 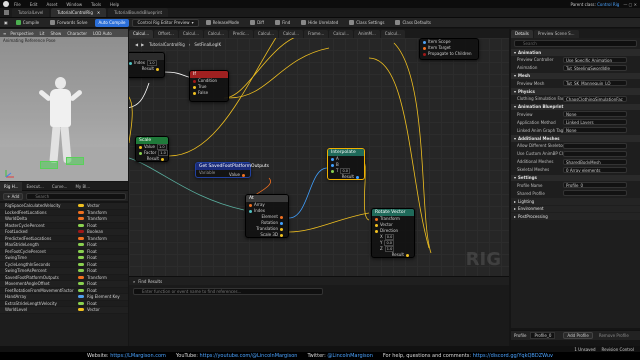 What do you see at coordinates (138, 356) in the screenshot?
I see `website-link: https://LMargison.com` at bounding box center [138, 356].